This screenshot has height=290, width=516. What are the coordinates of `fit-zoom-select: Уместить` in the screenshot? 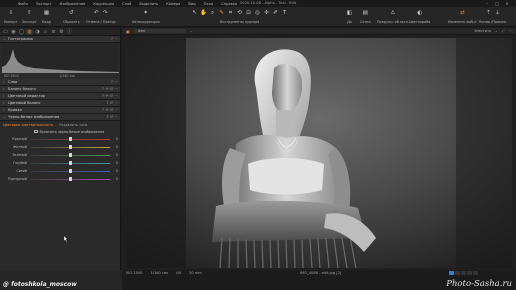 It's located at (482, 31).